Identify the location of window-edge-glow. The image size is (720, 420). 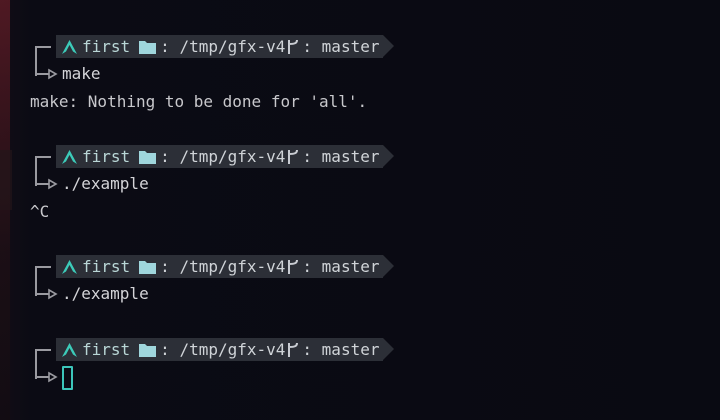
(5, 210).